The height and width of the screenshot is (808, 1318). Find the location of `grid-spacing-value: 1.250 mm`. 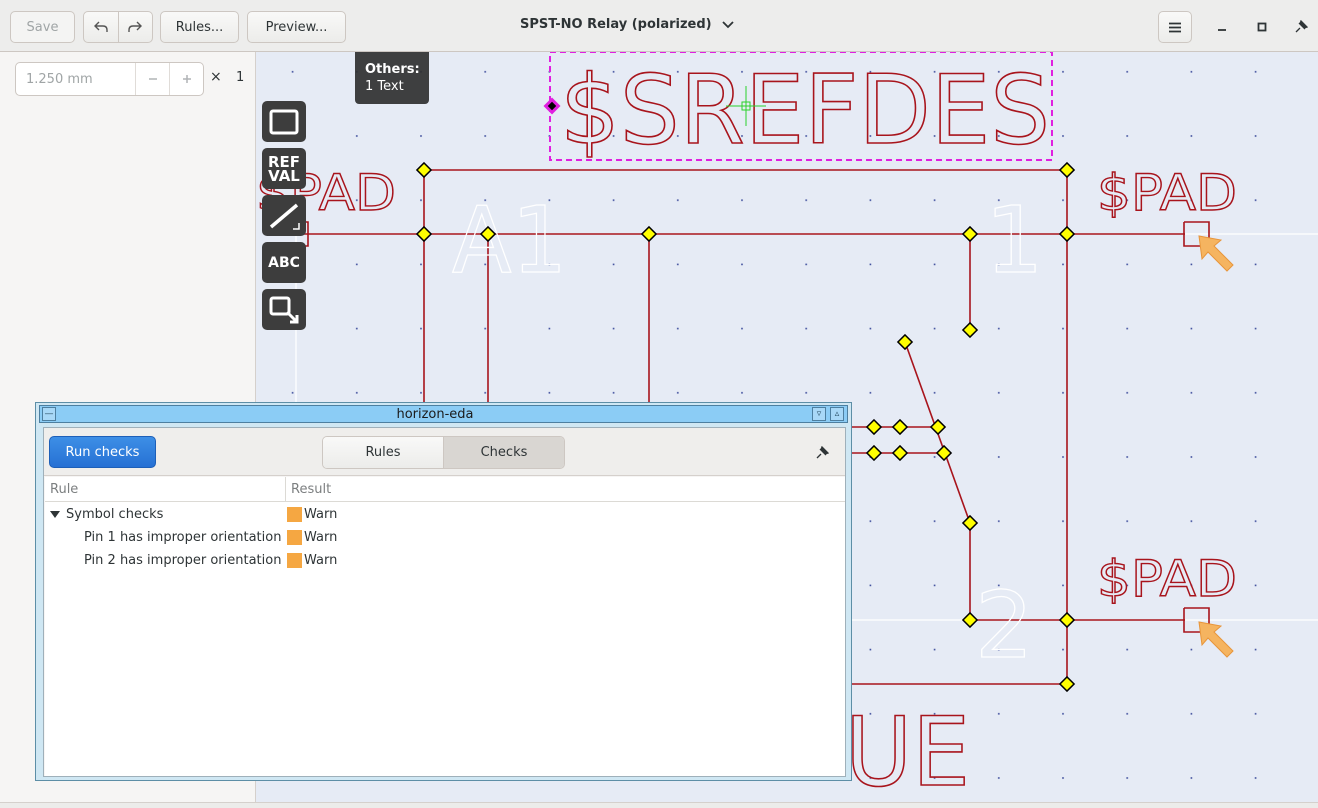

grid-spacing-value: 1.250 mm is located at coordinates (75, 79).